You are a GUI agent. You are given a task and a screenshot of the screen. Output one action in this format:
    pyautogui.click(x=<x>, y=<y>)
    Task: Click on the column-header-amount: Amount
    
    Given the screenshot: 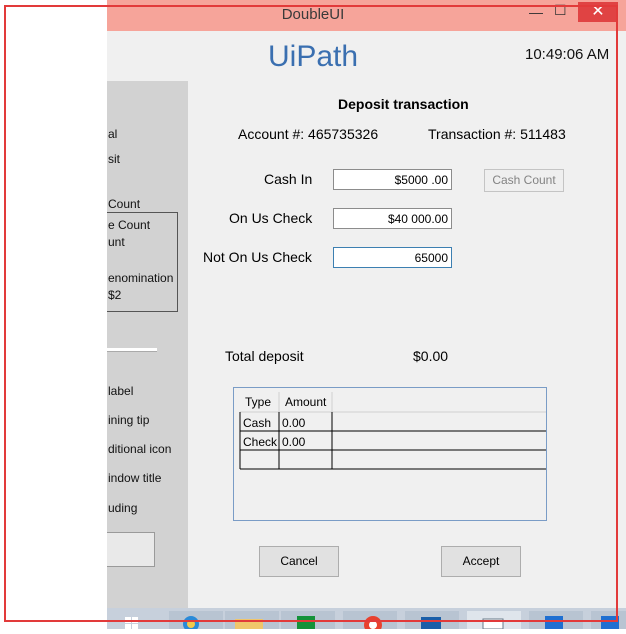 What is the action you would take?
    pyautogui.click(x=305, y=402)
    